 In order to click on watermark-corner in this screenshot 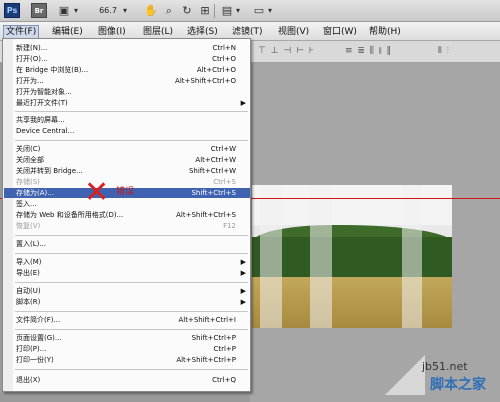, I will do `click(405, 375)`.